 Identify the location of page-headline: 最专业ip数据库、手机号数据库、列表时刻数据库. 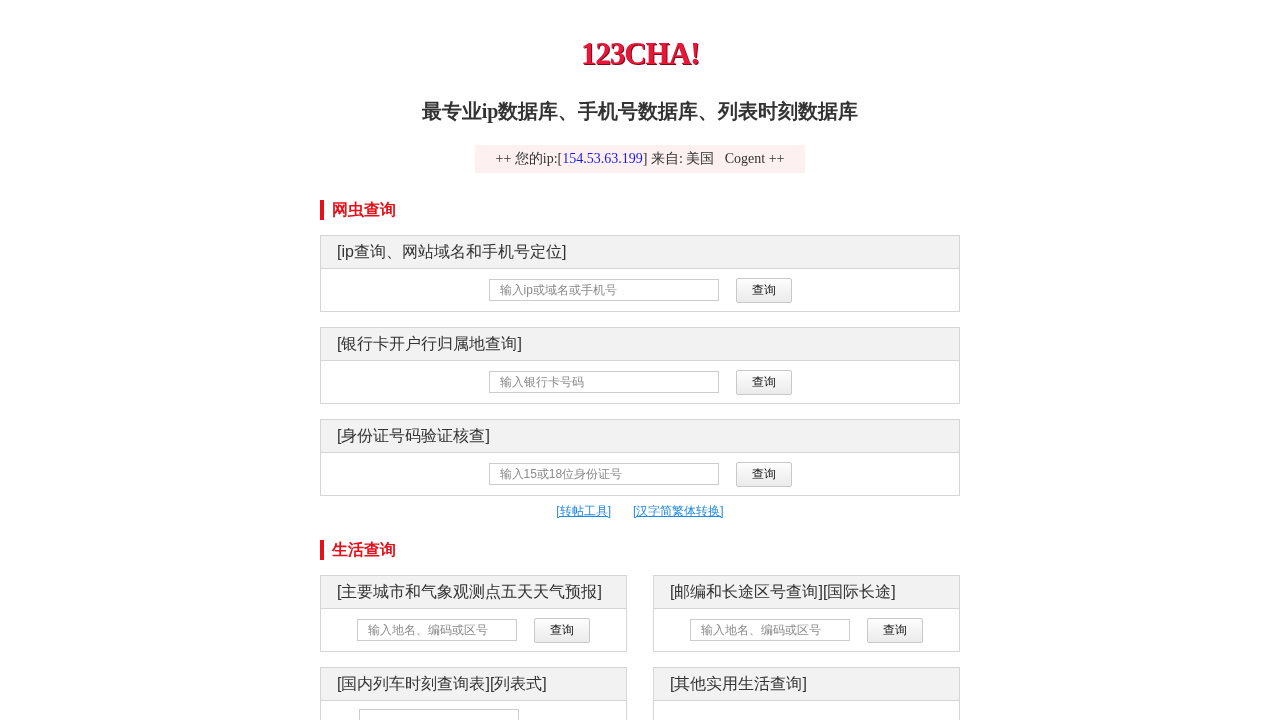
(640, 112).